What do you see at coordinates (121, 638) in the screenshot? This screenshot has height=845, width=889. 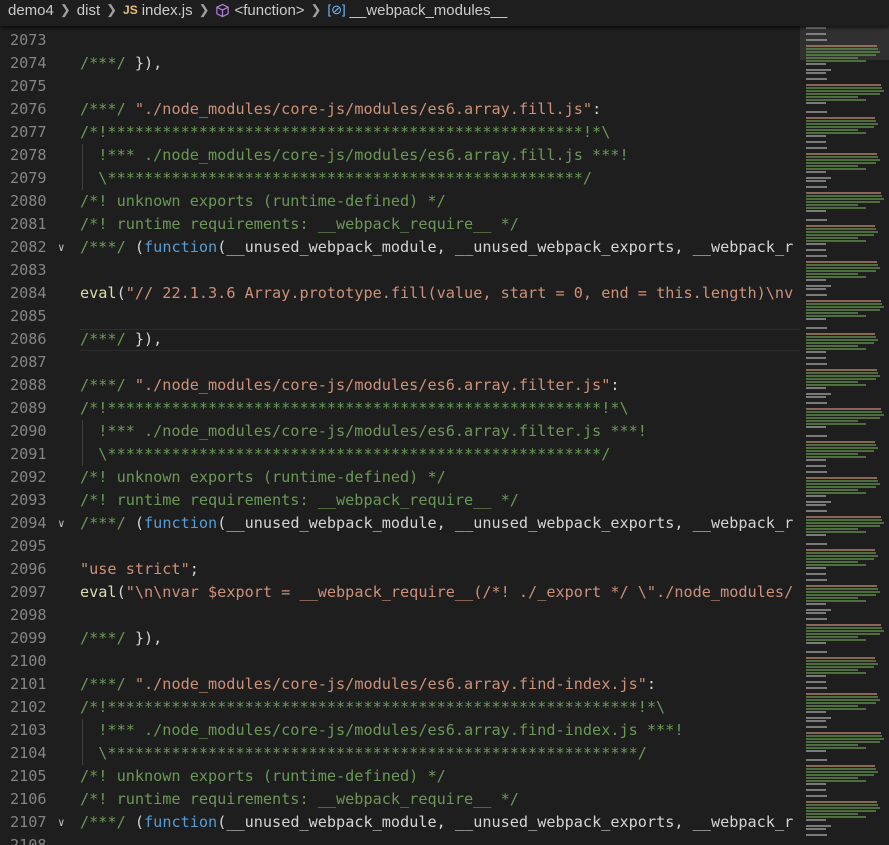 I see `code-text: /***/ }),` at bounding box center [121, 638].